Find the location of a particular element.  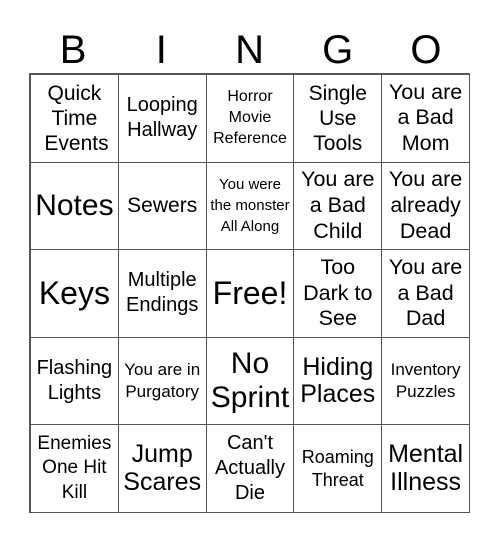

bingo-cell: Sewers is located at coordinates (162, 206).